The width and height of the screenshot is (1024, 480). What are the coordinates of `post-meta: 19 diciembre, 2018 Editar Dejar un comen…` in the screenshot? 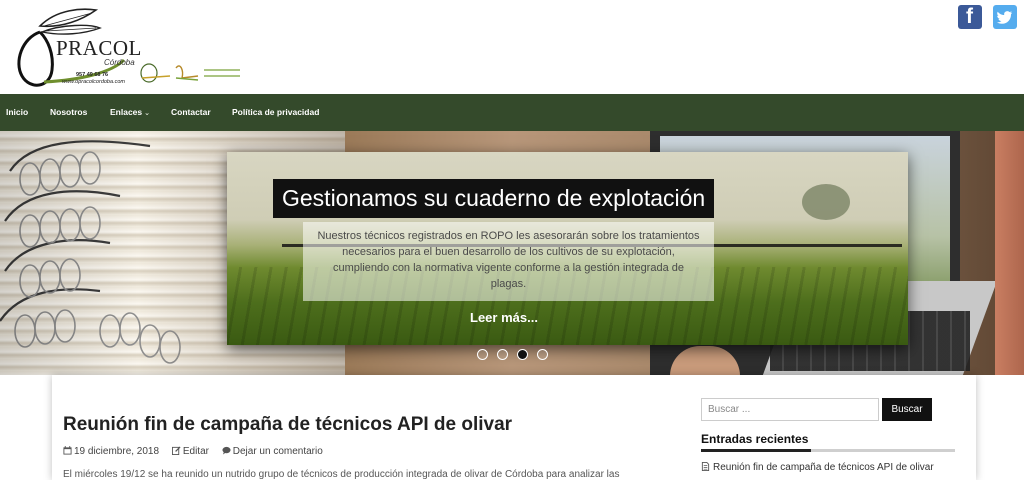 It's located at (198, 451).